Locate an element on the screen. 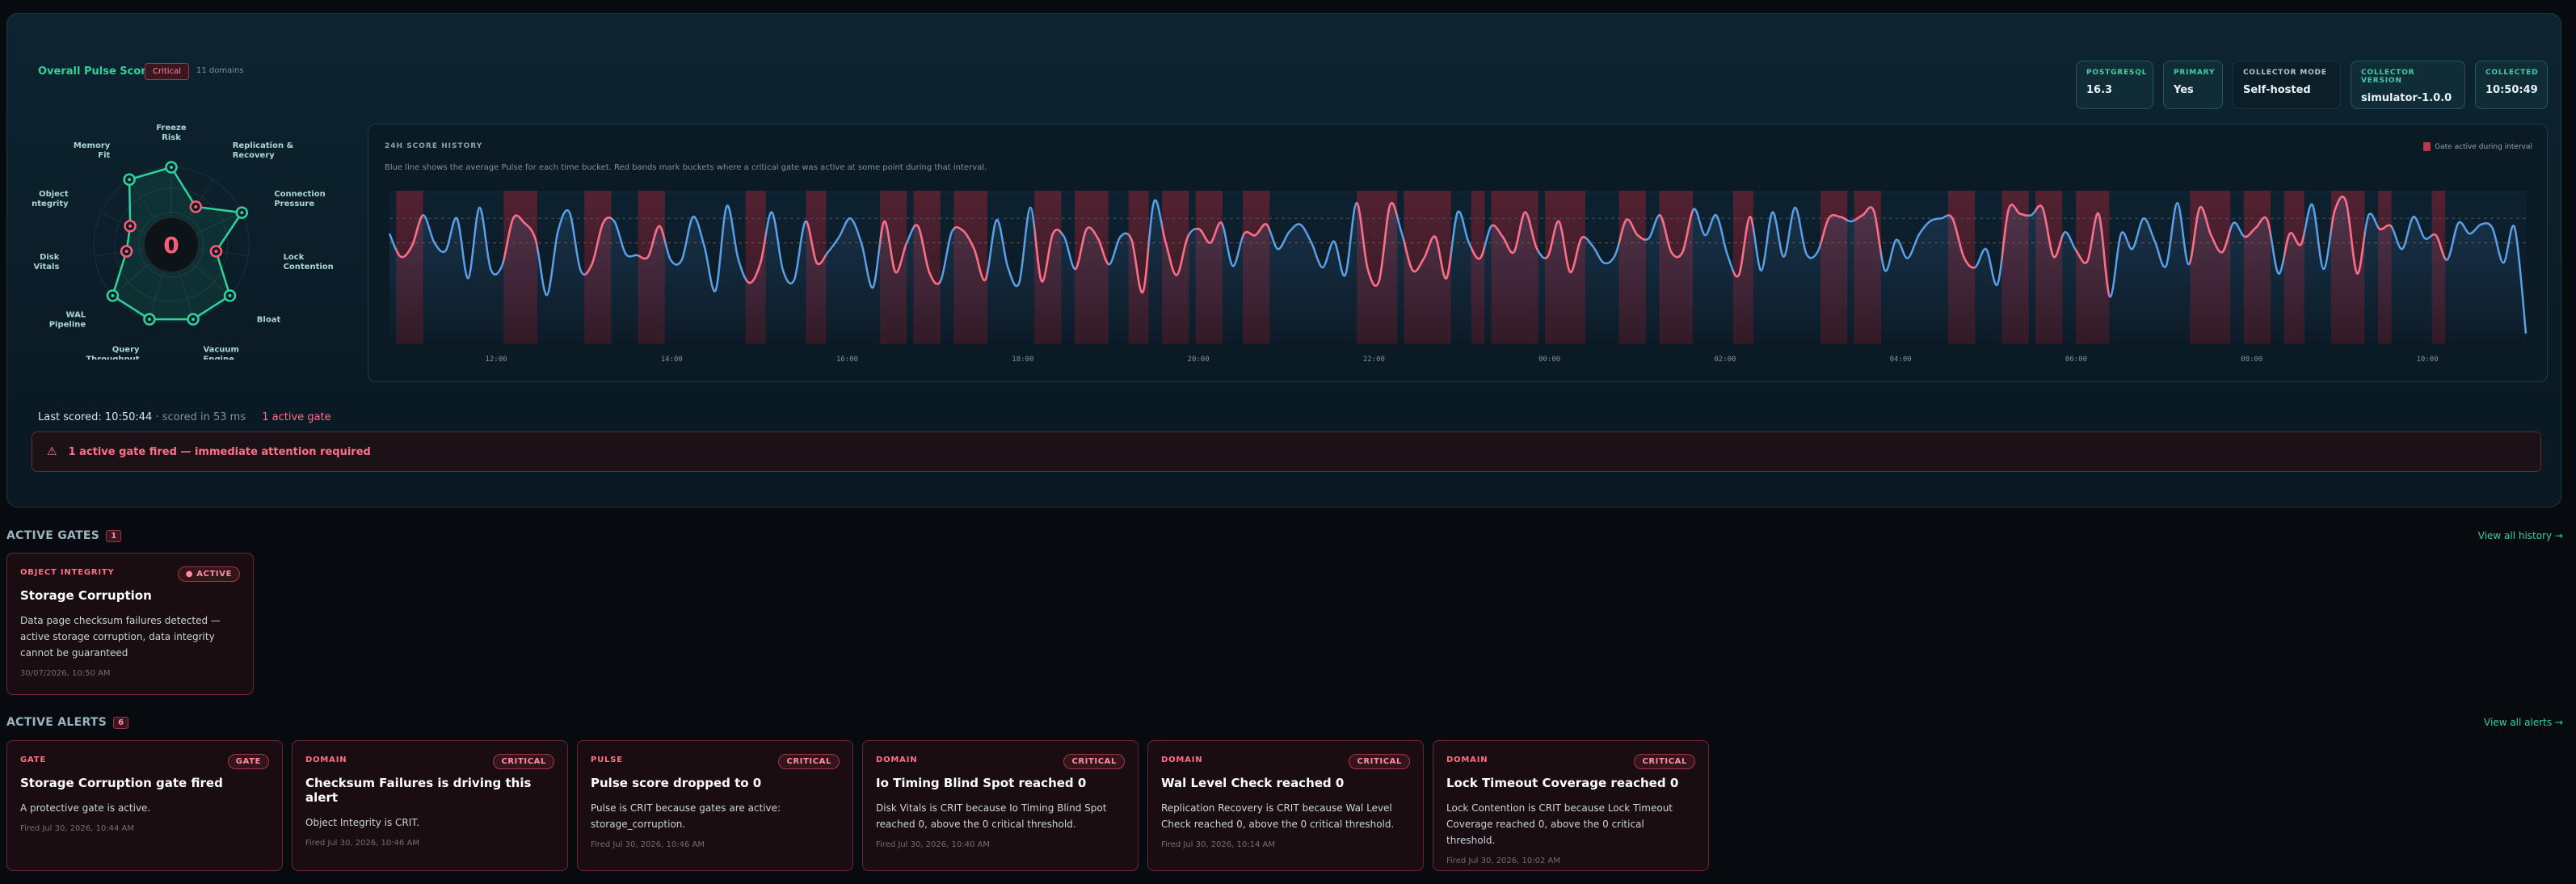 This screenshot has width=2576, height=884. x-tick-label: 20:00 is located at coordinates (1199, 360).